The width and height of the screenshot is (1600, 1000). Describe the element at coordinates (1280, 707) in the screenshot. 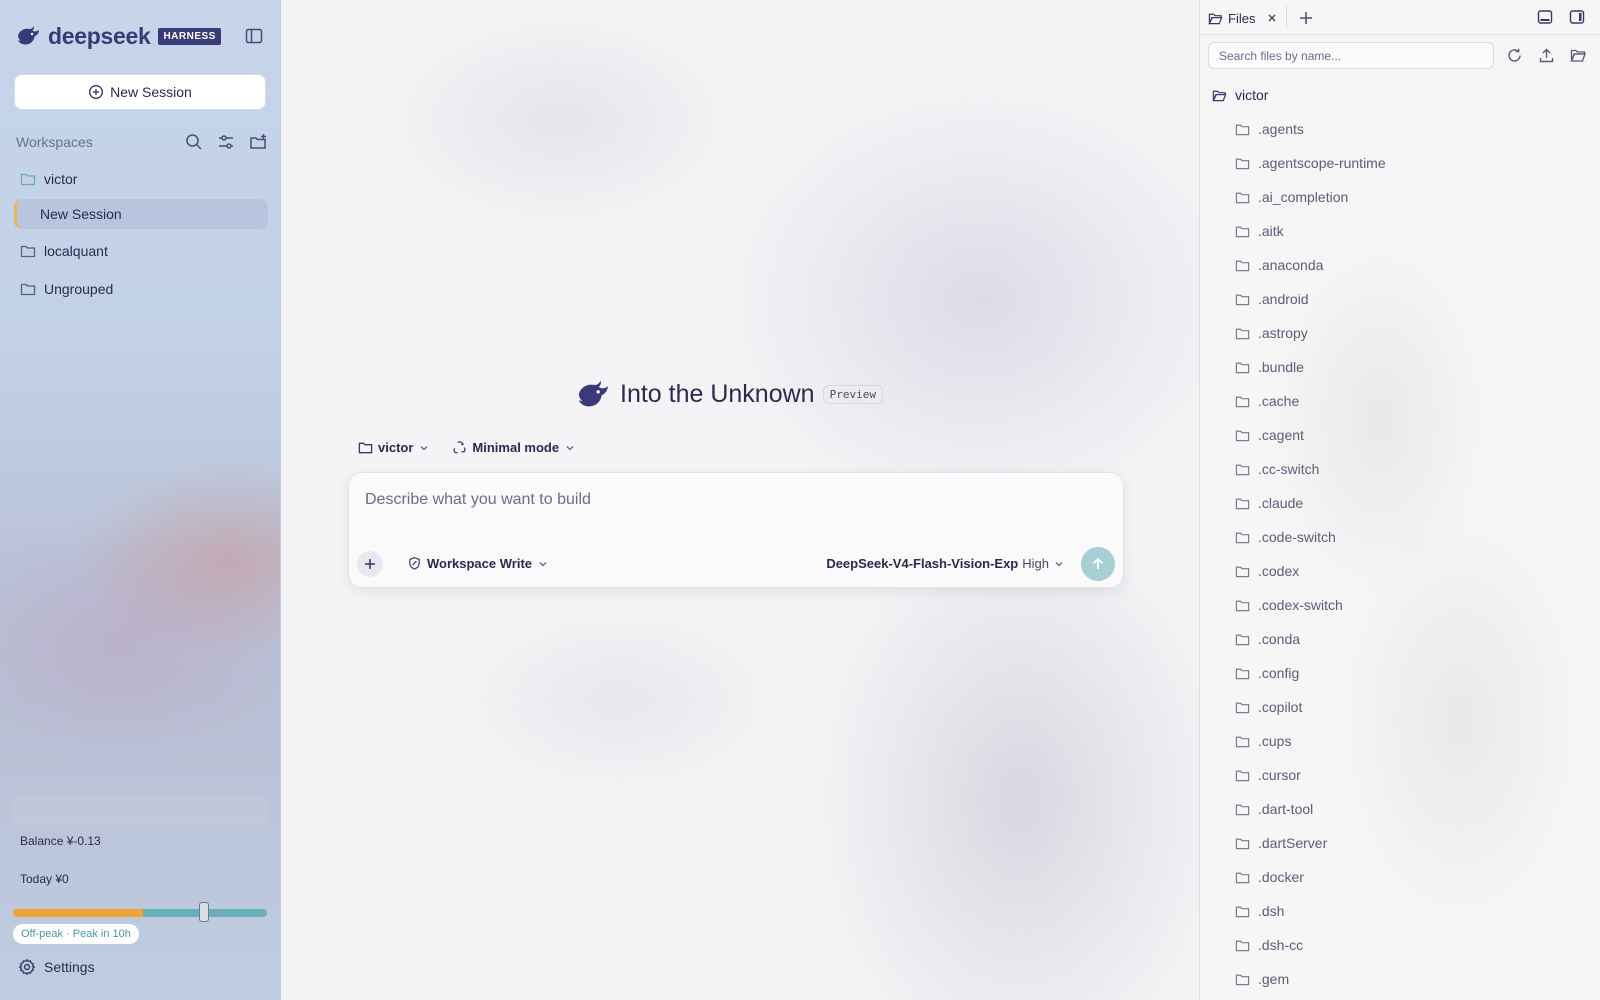

I see `file-tree-item-label: .copilot` at that location.